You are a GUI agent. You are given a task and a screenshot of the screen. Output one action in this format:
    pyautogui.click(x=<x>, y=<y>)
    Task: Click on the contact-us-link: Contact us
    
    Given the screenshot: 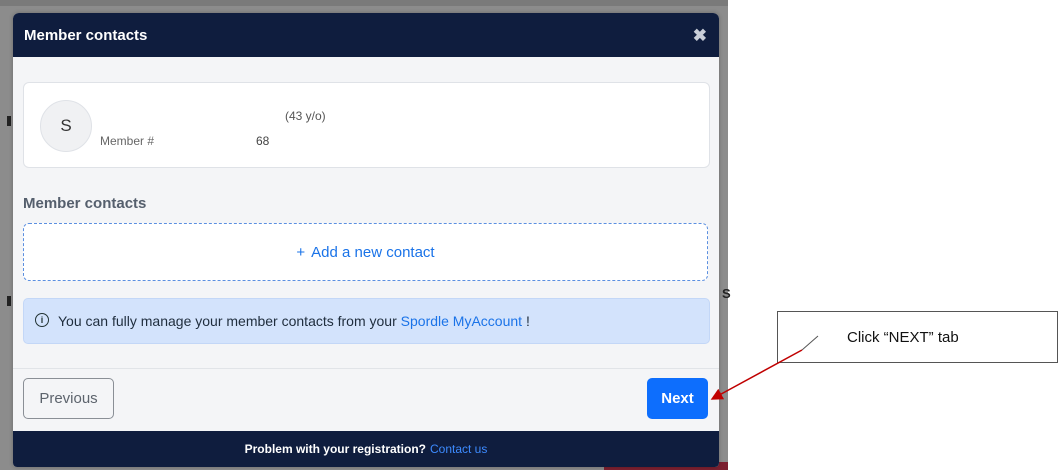 What is the action you would take?
    pyautogui.click(x=458, y=449)
    